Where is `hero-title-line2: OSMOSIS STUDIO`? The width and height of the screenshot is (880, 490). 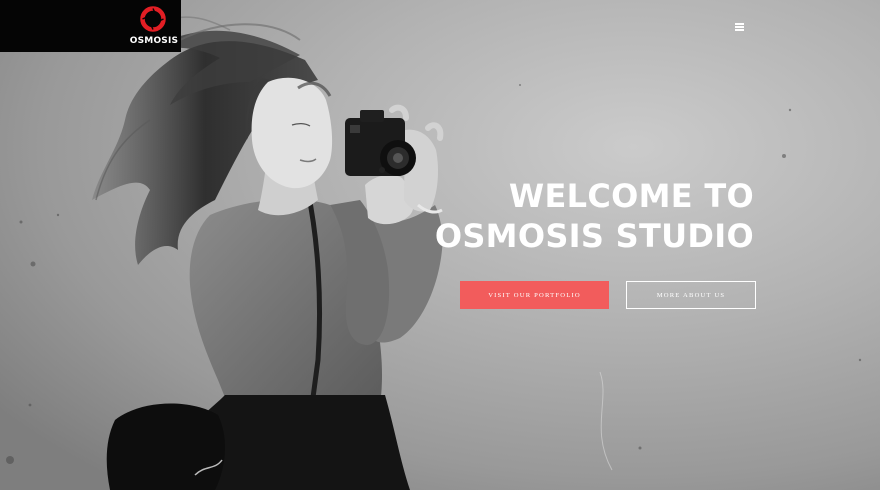 hero-title-line2: OSMOSIS STUDIO is located at coordinates (594, 236).